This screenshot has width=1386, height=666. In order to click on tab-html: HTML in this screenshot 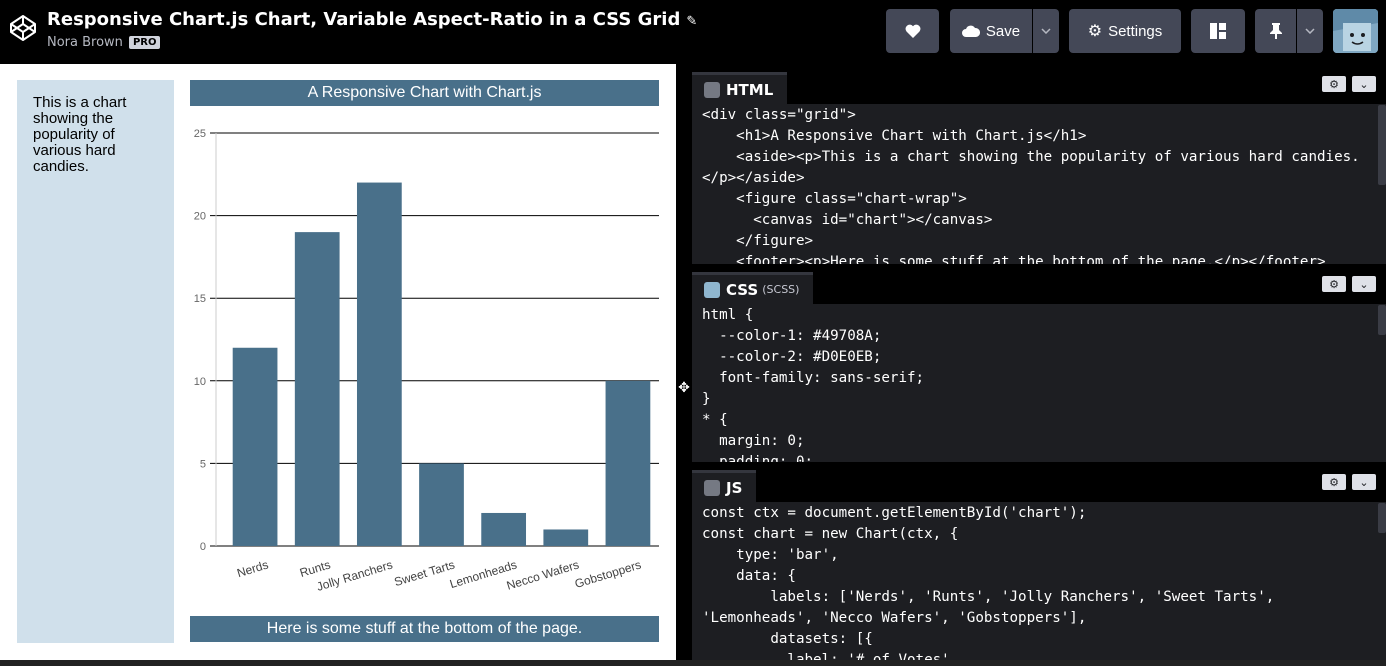, I will do `click(740, 88)`.